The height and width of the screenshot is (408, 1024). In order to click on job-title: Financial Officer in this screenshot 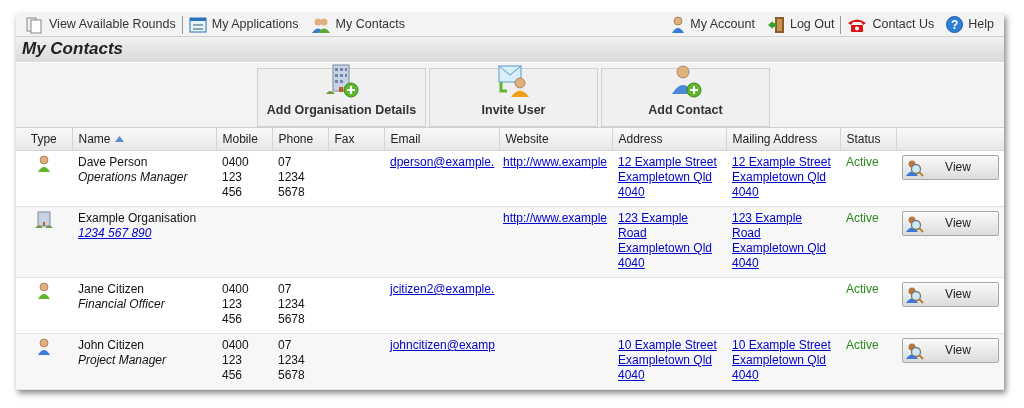, I will do `click(122, 304)`.